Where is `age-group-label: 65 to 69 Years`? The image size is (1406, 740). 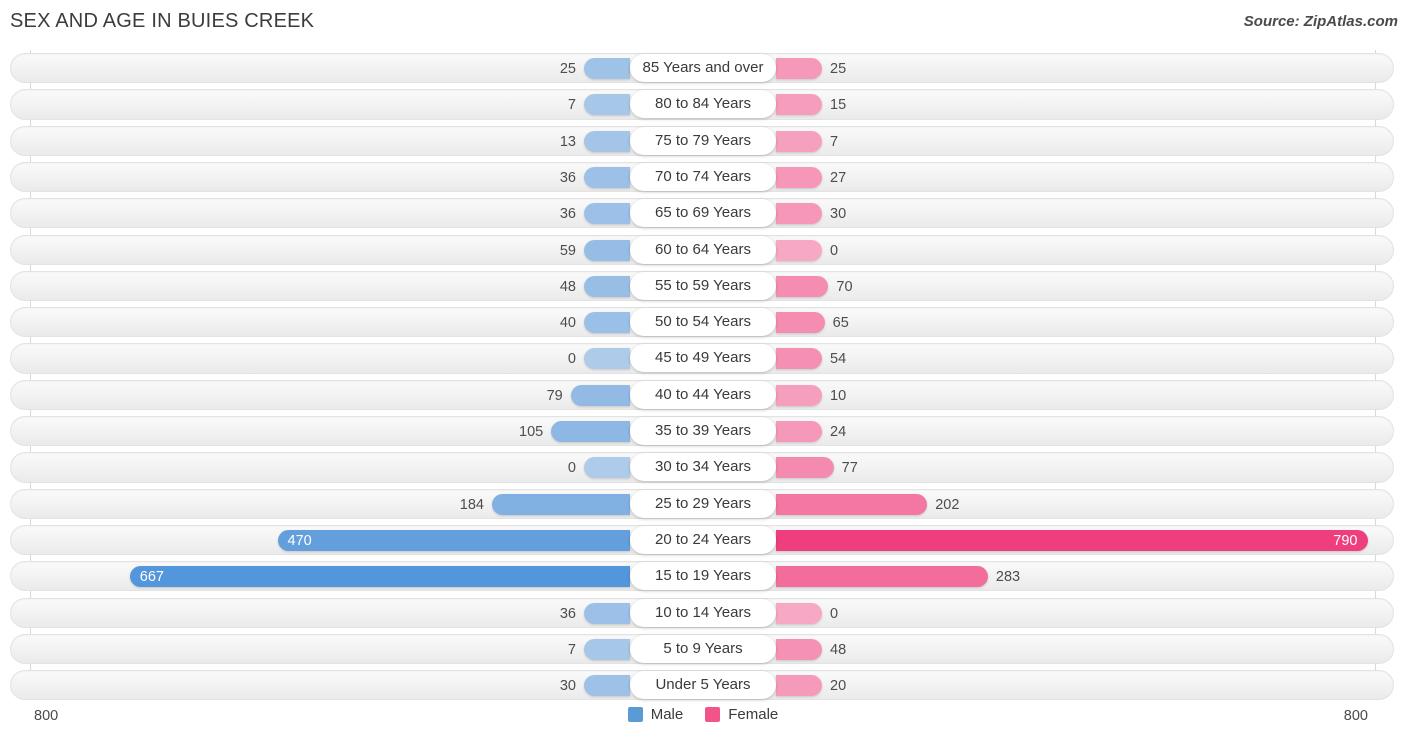 age-group-label: 65 to 69 Years is located at coordinates (703, 213).